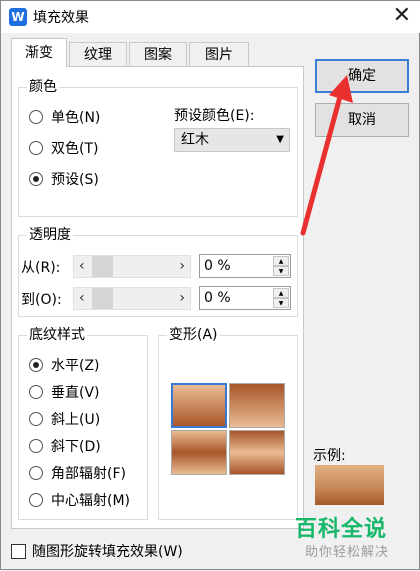 This screenshot has height=571, width=420. I want to click on rotate-with-shape-checkbox: 随图形旋转填充效果(W), so click(97, 551).